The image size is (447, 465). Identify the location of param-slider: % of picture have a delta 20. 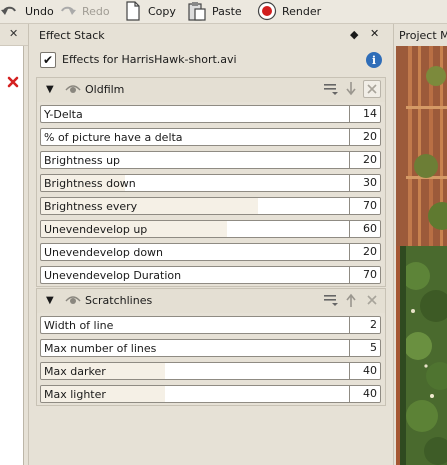
(210, 137).